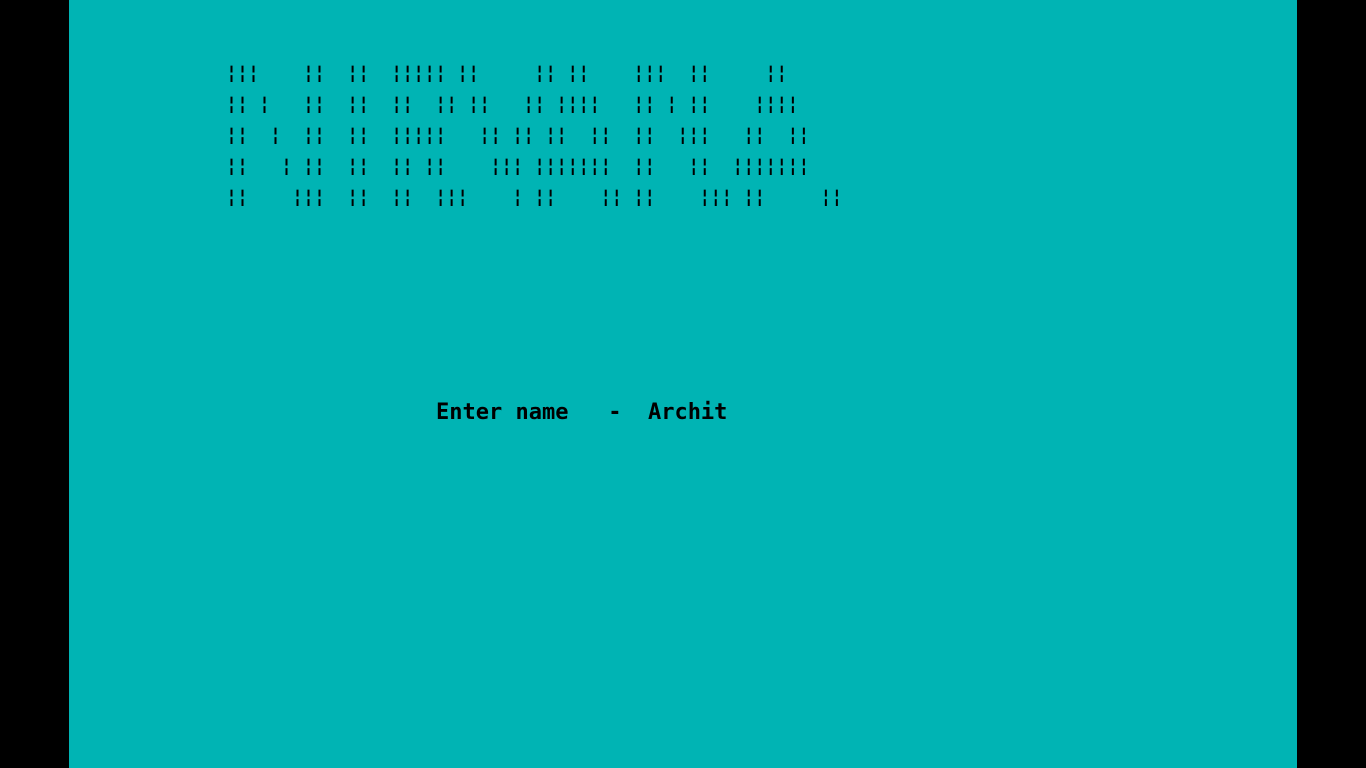  Describe the element at coordinates (507, 73) in the screenshot. I see `banner-line: ¦¦¦ ¦¦ ¦¦ ¦¦¦¦¦ ¦¦ ¦¦ ¦¦ ¦¦¦ ¦¦ ¦¦` at that location.